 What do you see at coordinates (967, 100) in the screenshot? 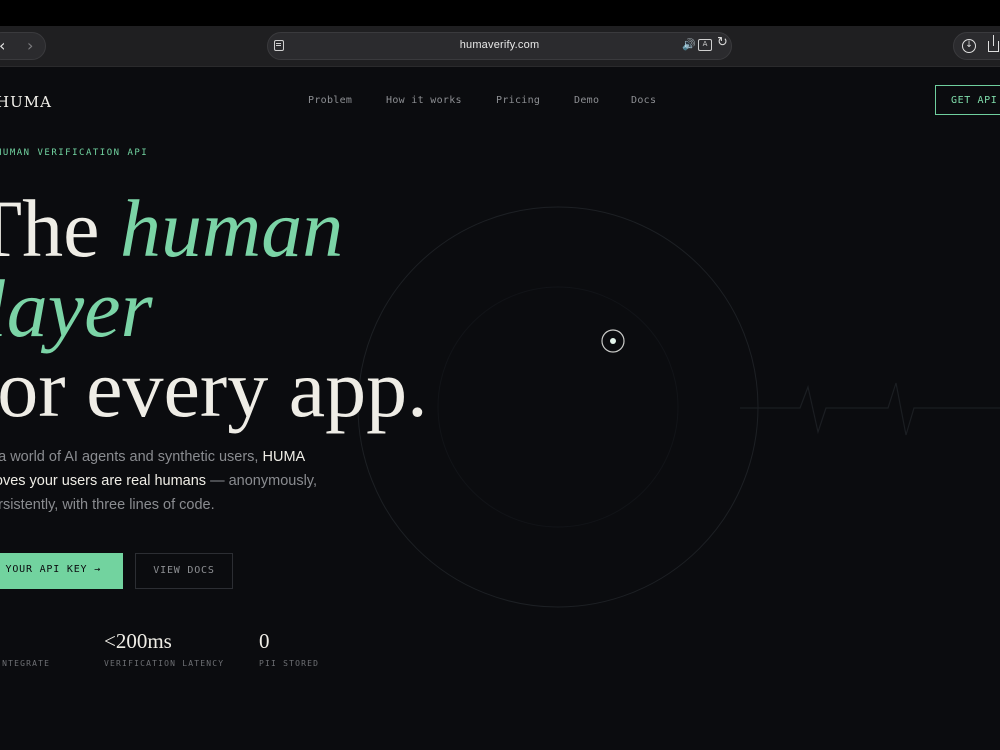
I see `get-api-key-button: GET API KEY` at bounding box center [967, 100].